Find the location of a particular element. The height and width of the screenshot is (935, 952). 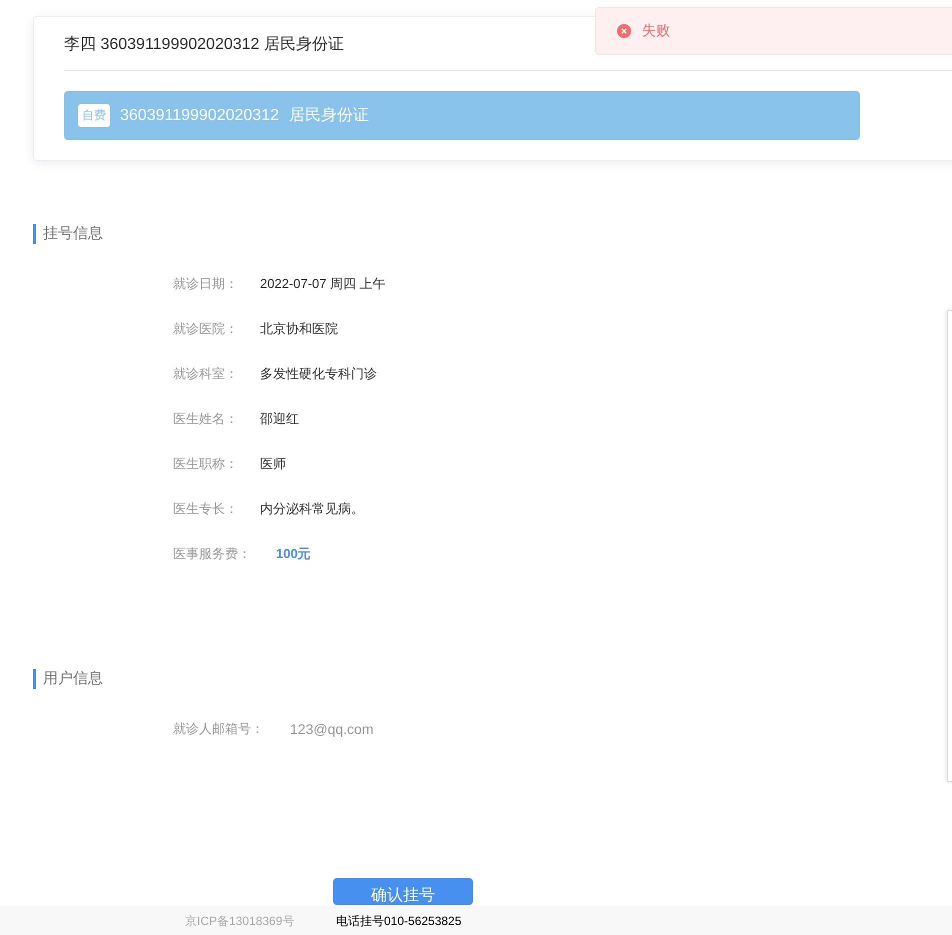

field-label: 医生职称： is located at coordinates (206, 463).